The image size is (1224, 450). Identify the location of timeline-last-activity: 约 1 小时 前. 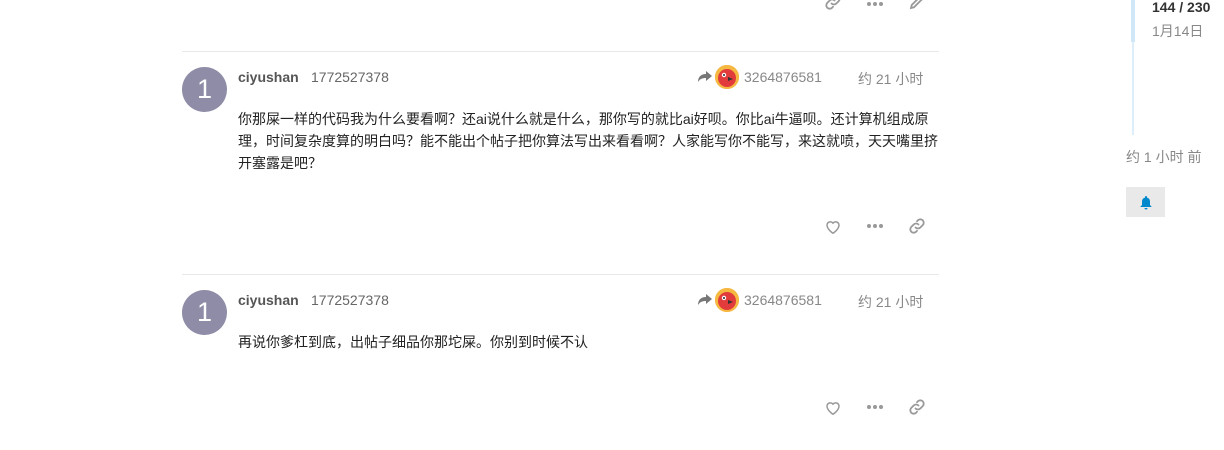
(1163, 157).